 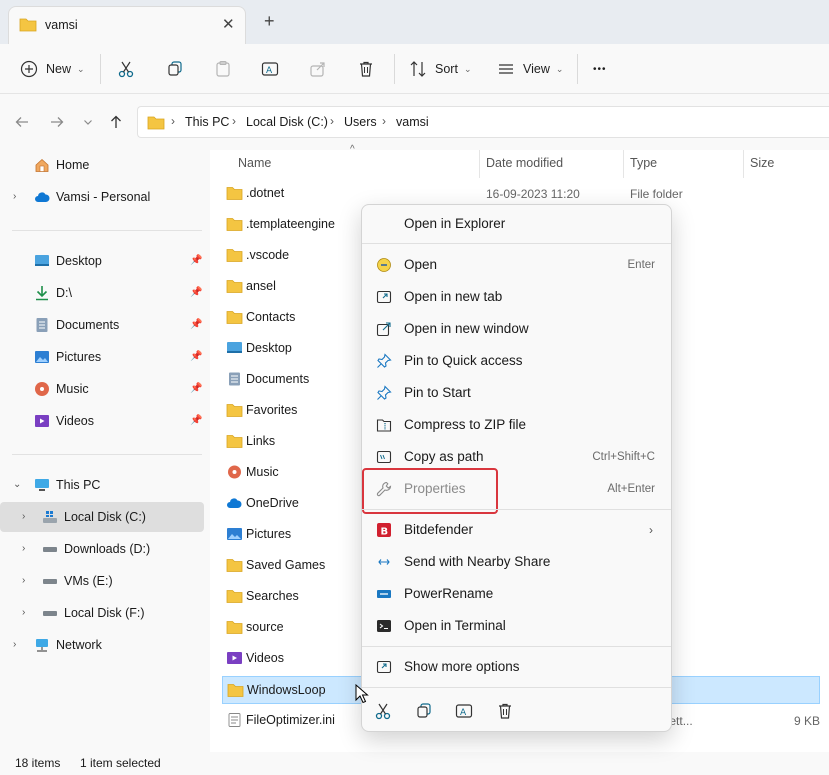 I want to click on sort-label: Sort, so click(x=446, y=69).